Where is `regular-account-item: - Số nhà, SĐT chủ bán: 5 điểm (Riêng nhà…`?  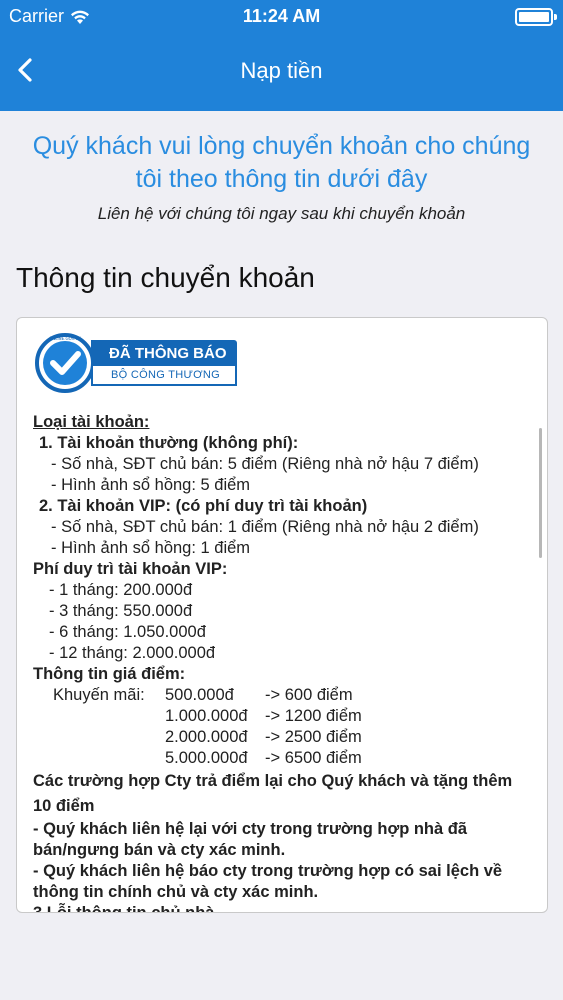
regular-account-item: - Số nhà, SĐT chủ bán: 5 điểm (Riêng nhà… is located at coordinates (265, 464).